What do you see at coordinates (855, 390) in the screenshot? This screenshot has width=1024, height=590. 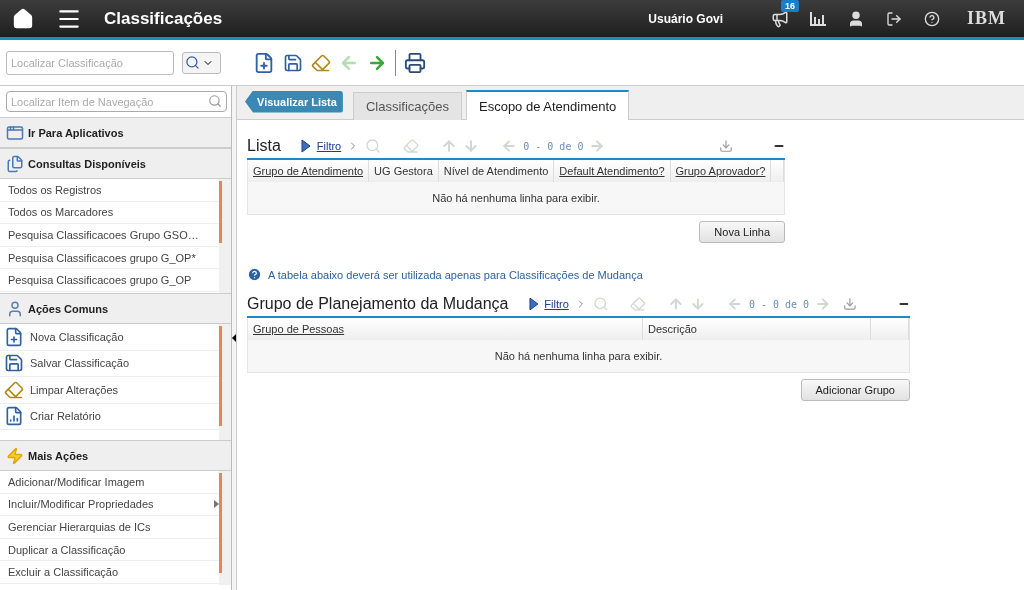 I see `action-button: Adicionar Grupo` at bounding box center [855, 390].